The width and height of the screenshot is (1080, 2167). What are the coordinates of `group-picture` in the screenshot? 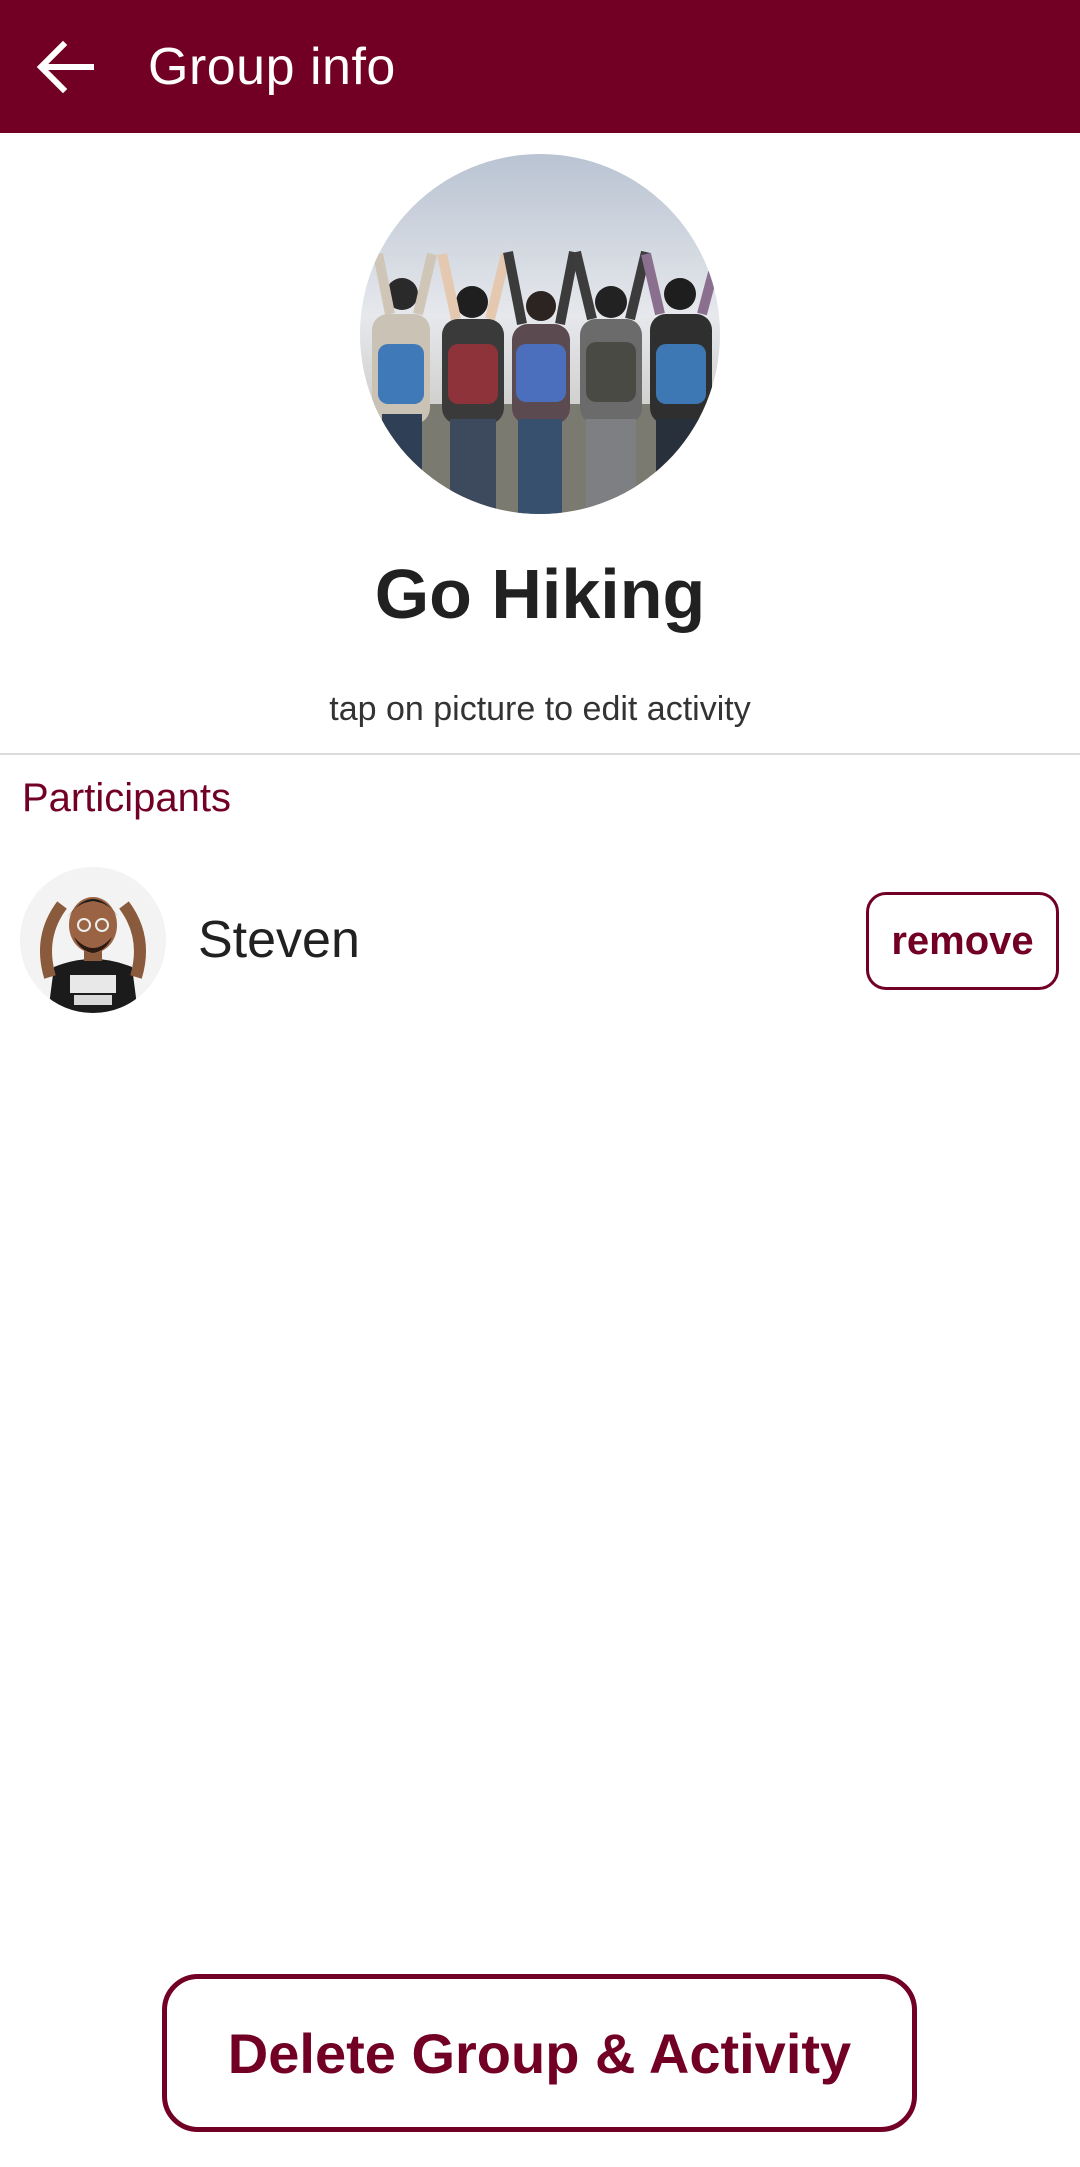 It's located at (540, 334).